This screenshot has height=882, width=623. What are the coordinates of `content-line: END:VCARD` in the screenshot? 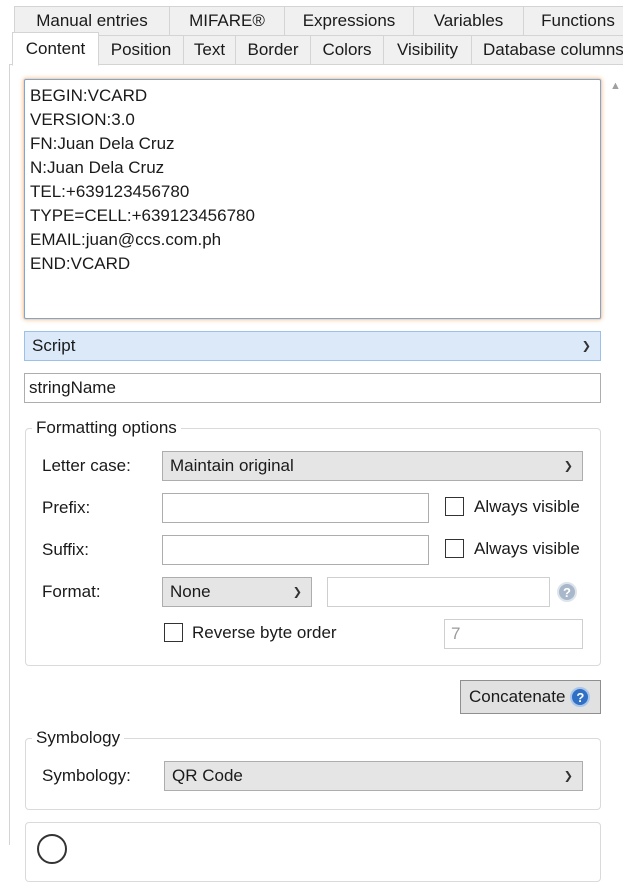 It's located at (80, 263).